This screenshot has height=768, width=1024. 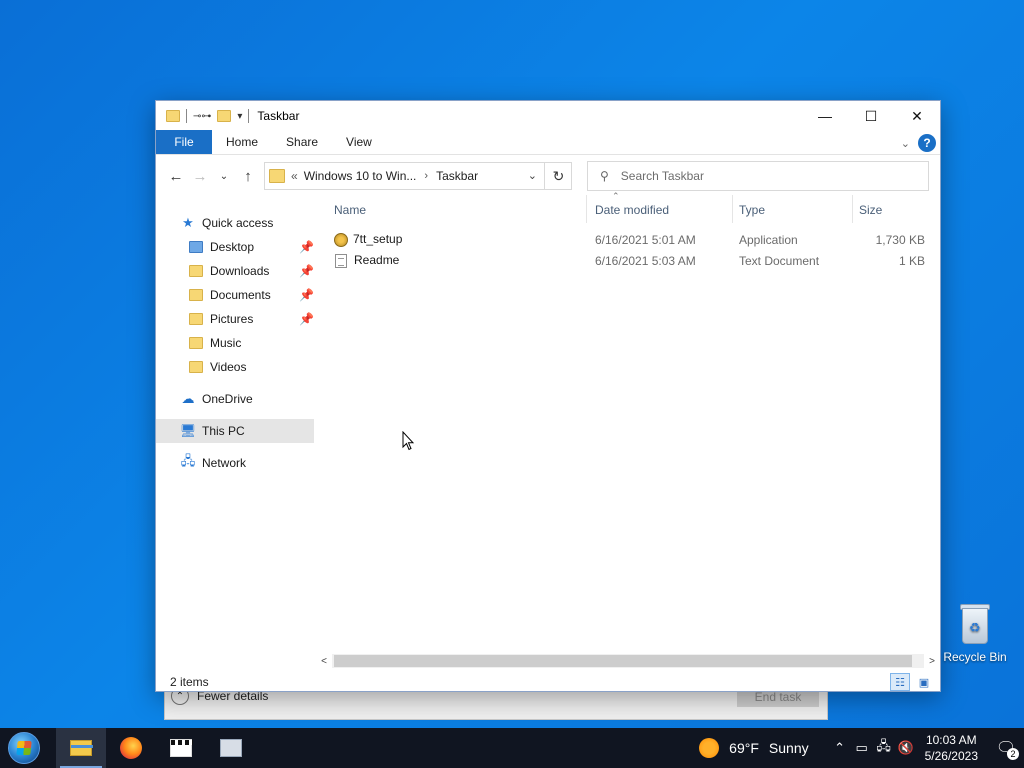 What do you see at coordinates (900, 239) in the screenshot?
I see `size-cell: 1,730 KB` at bounding box center [900, 239].